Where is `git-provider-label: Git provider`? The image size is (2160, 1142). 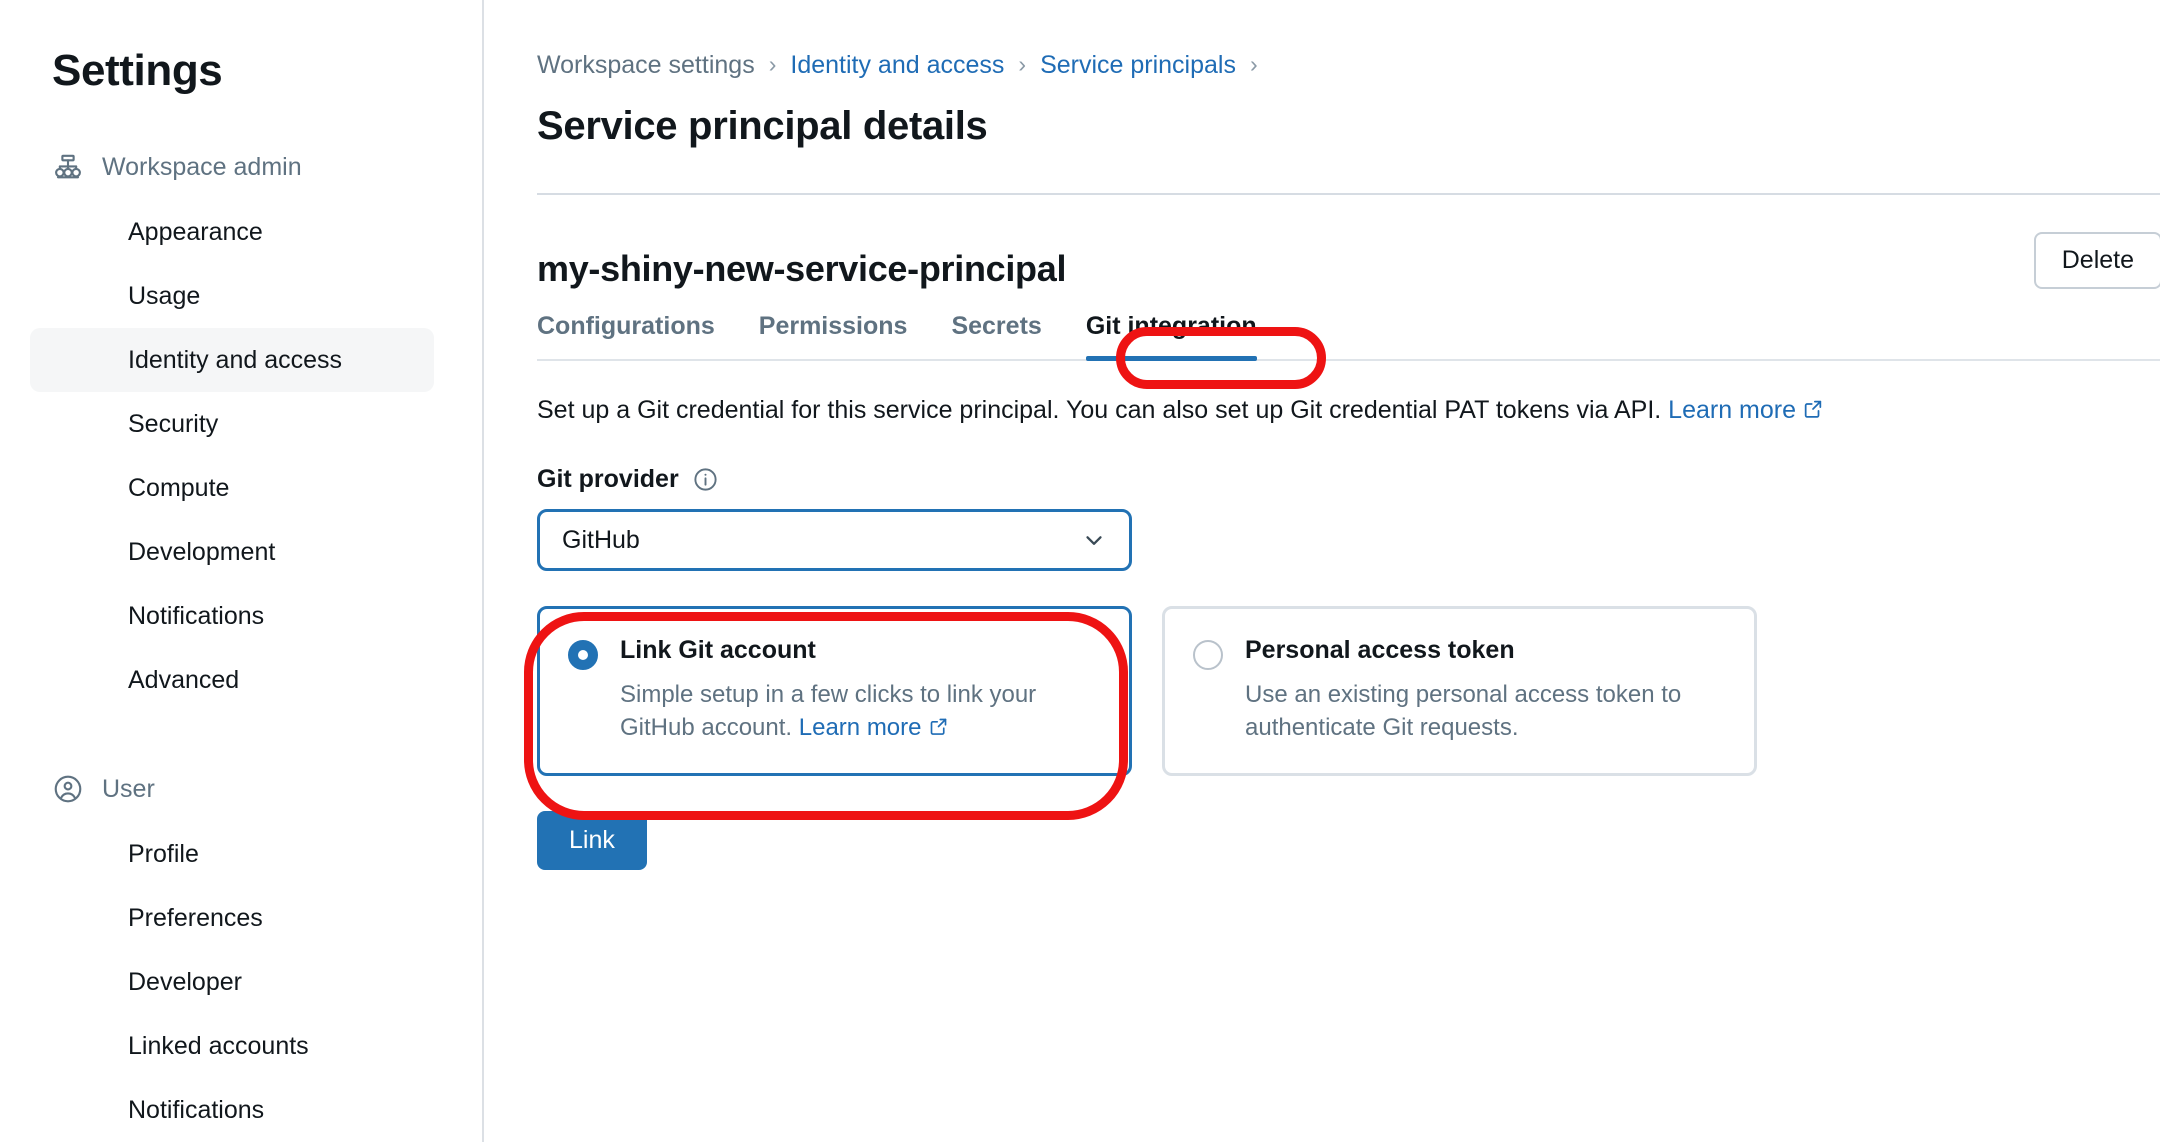 git-provider-label: Git provider is located at coordinates (608, 479).